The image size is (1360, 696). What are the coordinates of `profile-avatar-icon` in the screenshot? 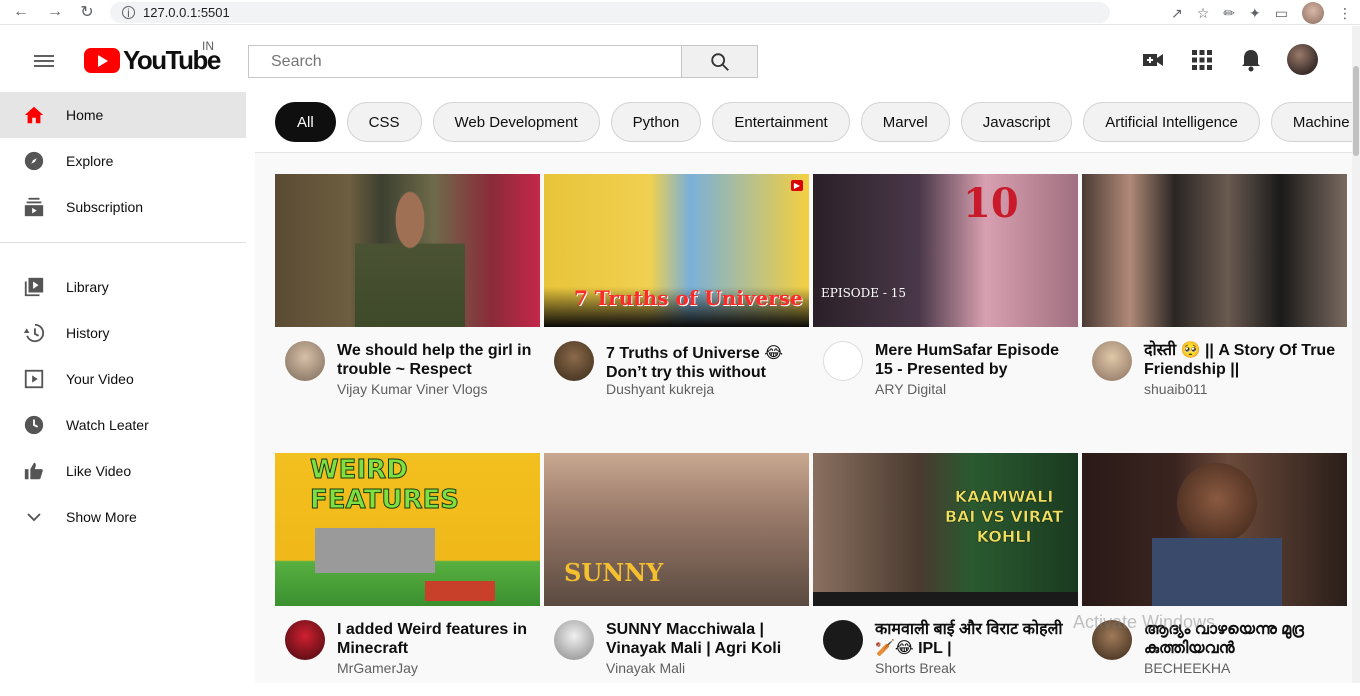 It's located at (1313, 13).